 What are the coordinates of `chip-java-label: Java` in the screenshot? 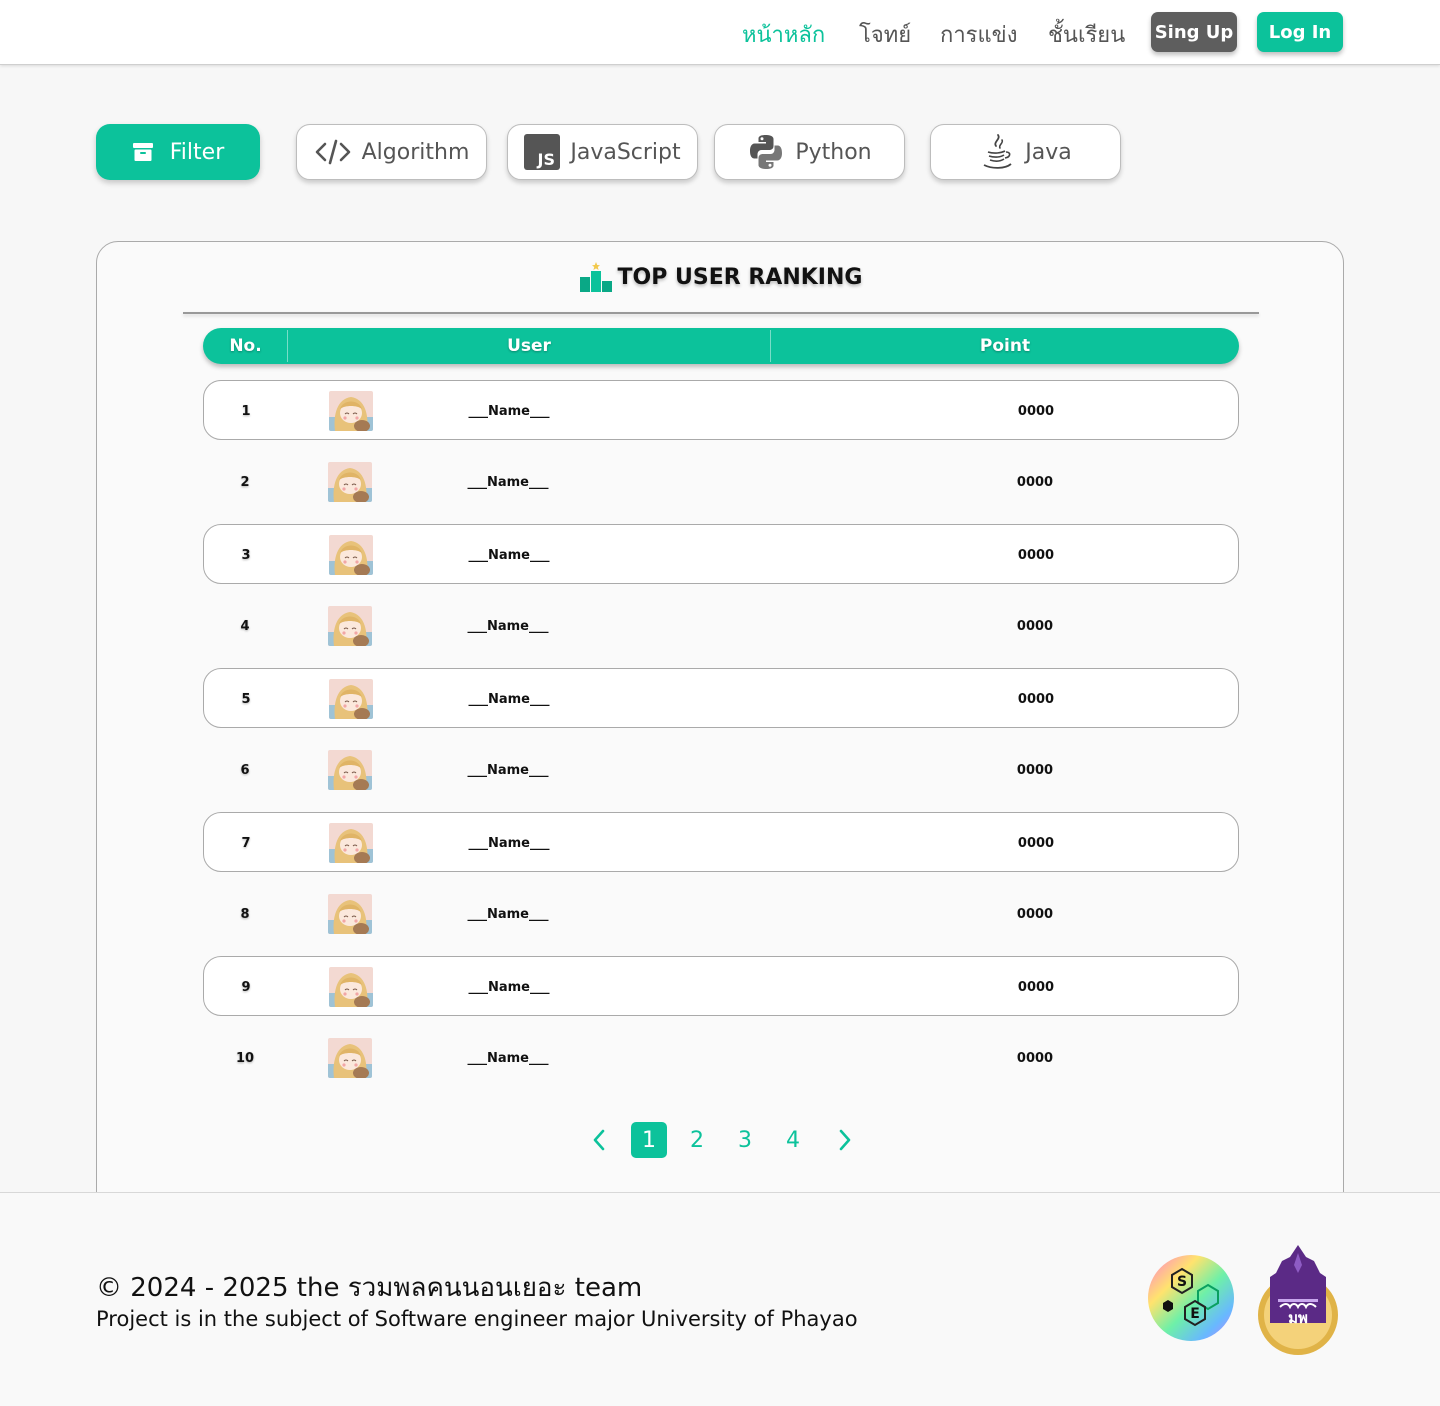 It's located at (1048, 152).